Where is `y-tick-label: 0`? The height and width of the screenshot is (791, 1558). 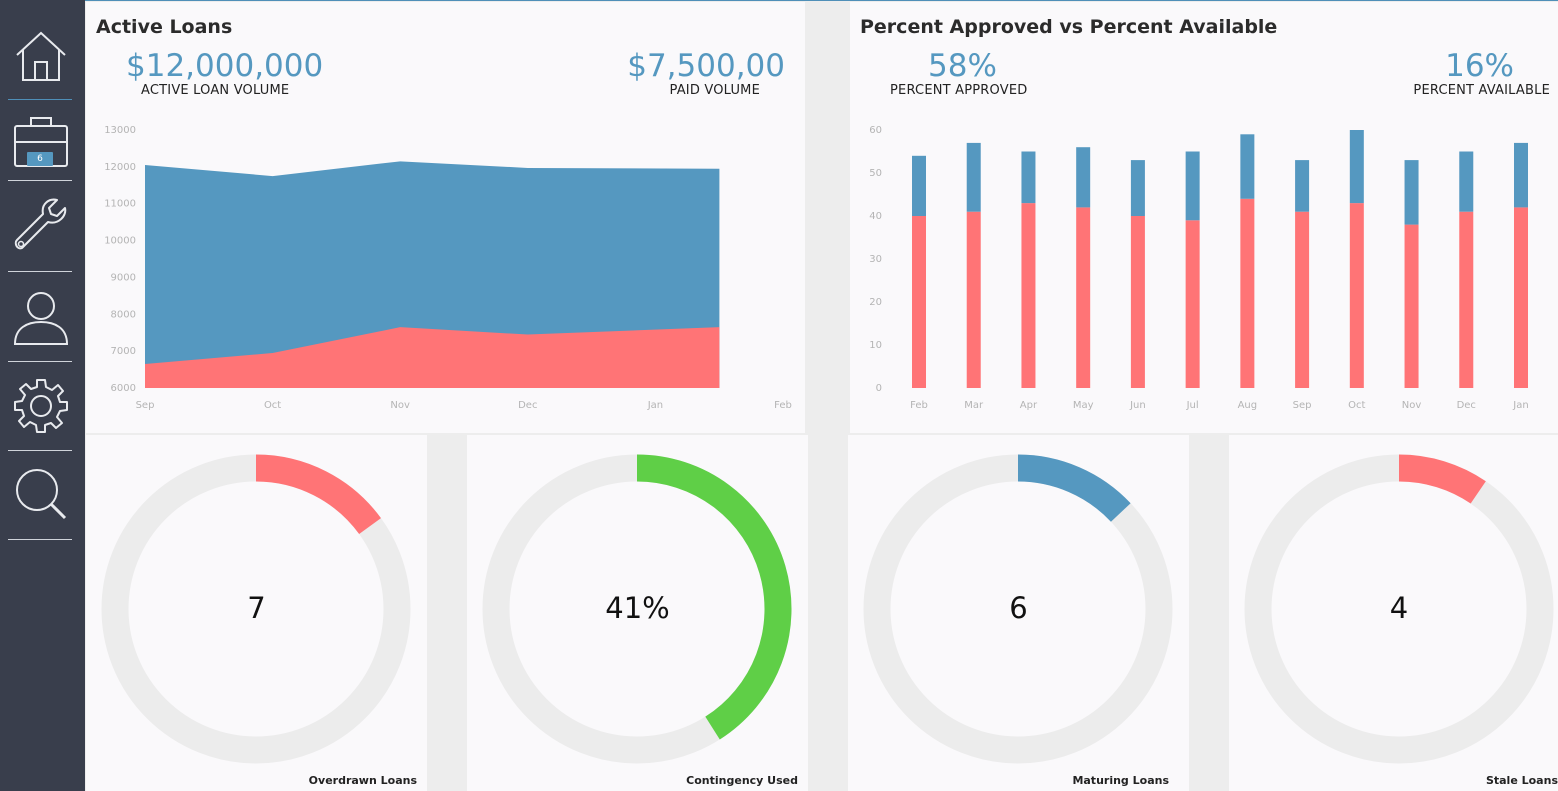 y-tick-label: 0 is located at coordinates (879, 388).